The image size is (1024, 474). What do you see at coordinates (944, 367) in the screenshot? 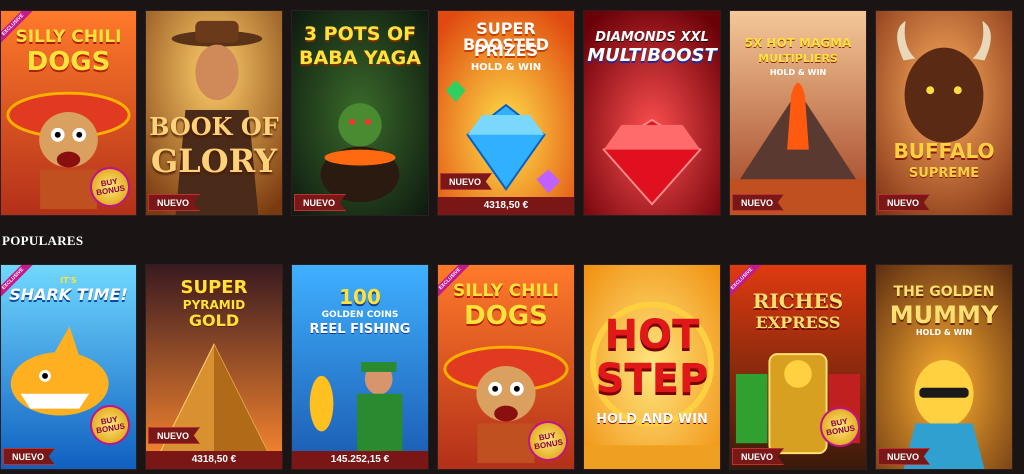
I see `game-tile-the-golden-mummy: THE GOLDEN MUMMY HOLD & WIN NUEVO` at bounding box center [944, 367].